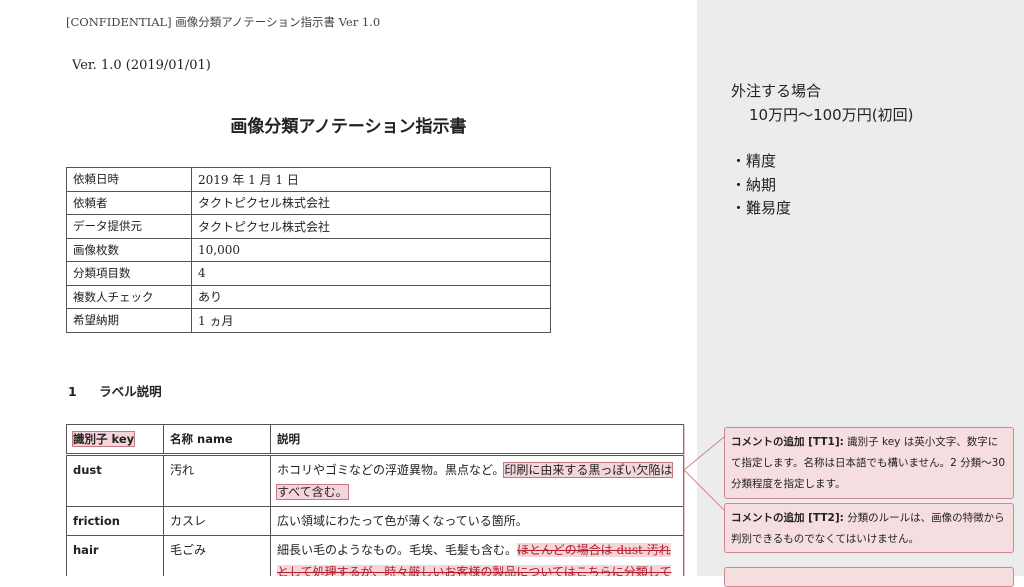 The image size is (1024, 587). What do you see at coordinates (761, 208) in the screenshot?
I see `notes-bullet: ・難易度` at bounding box center [761, 208].